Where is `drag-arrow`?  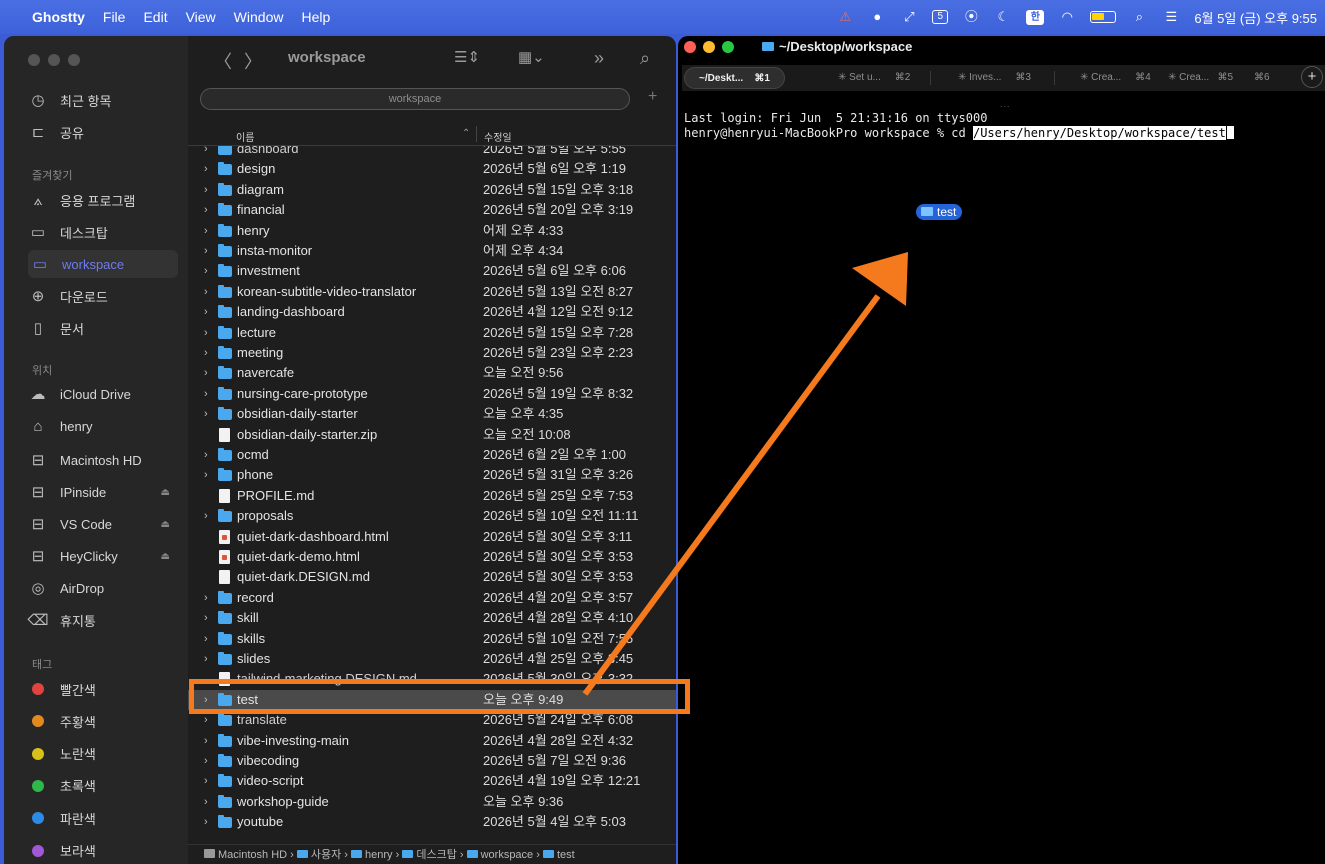
drag-arrow is located at coordinates (745, 474).